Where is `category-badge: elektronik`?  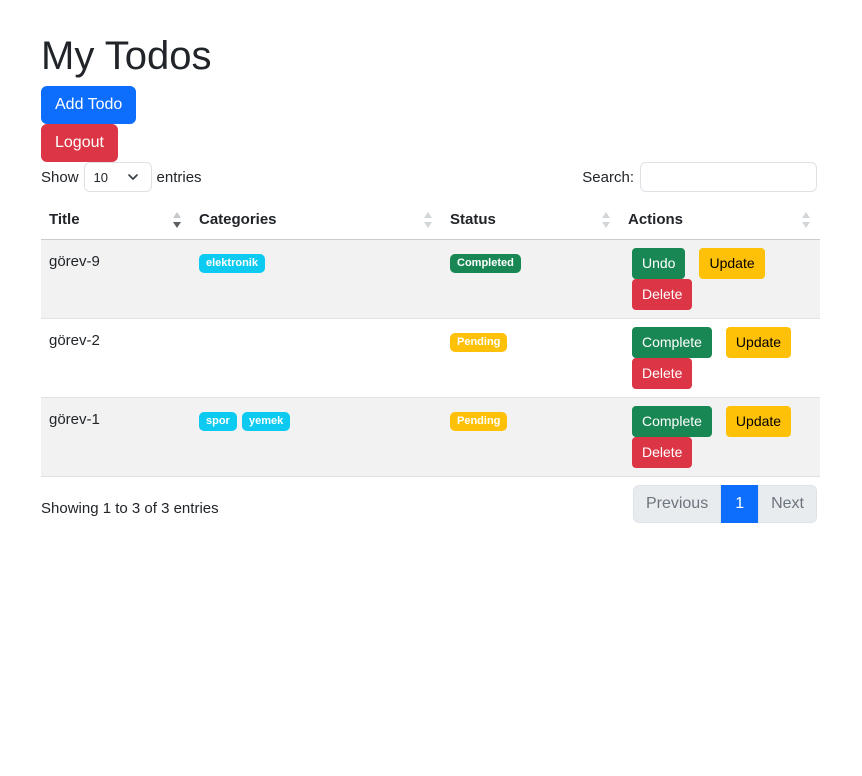 category-badge: elektronik is located at coordinates (232, 263).